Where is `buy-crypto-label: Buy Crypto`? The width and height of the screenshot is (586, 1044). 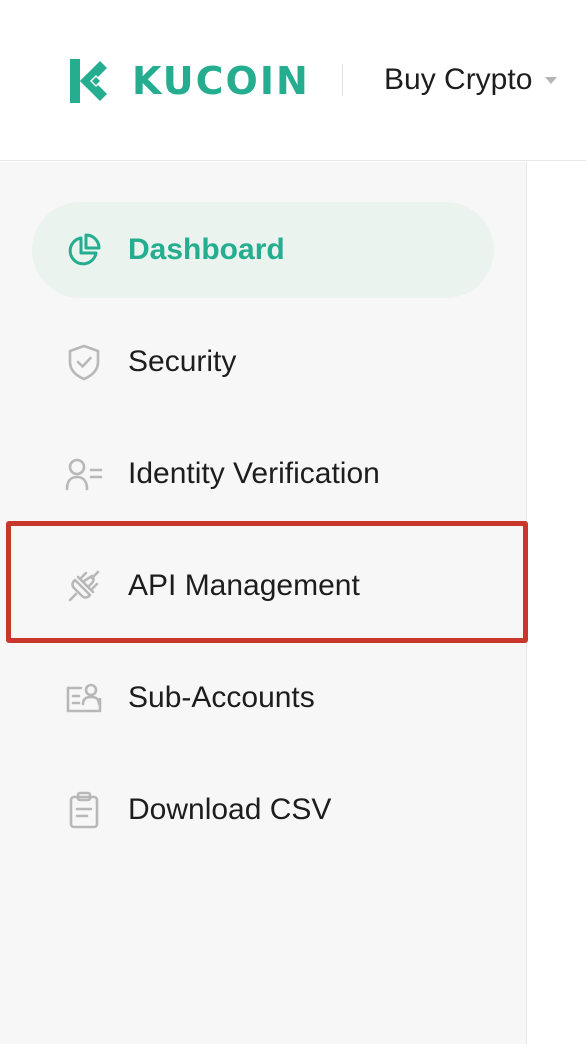 buy-crypto-label: Buy Crypto is located at coordinates (458, 79).